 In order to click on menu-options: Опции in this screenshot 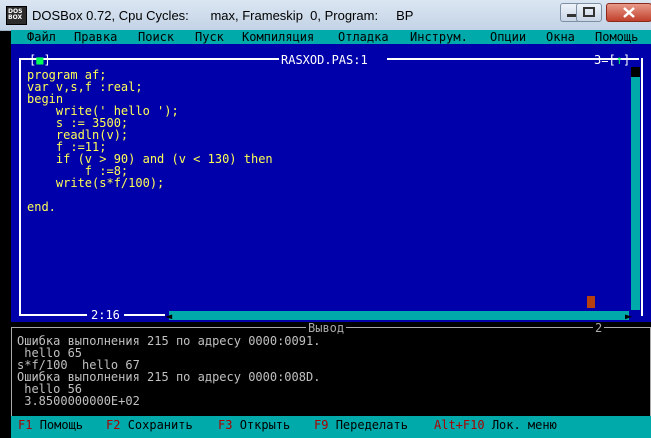, I will do `click(508, 37)`.